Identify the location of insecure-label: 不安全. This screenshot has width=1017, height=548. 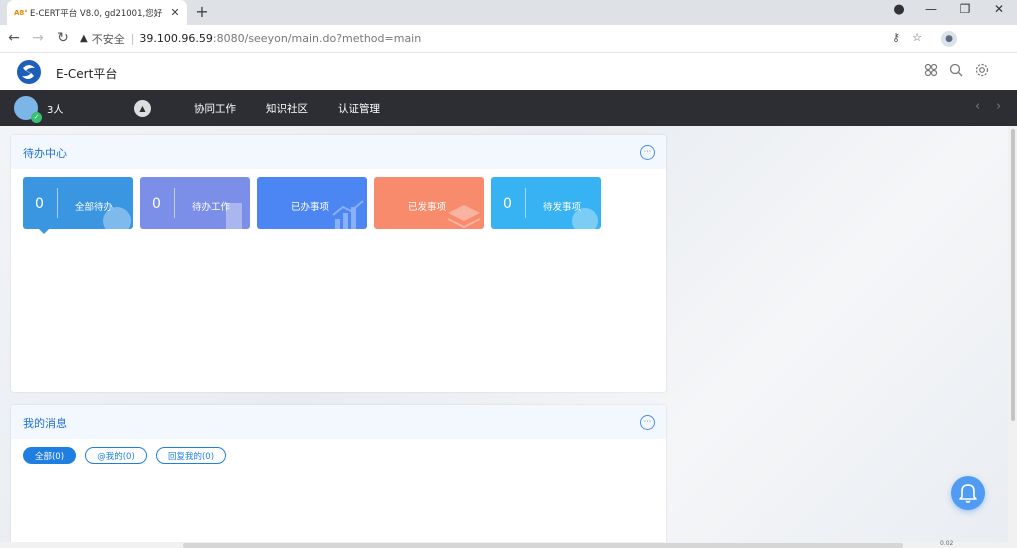
(108, 39).